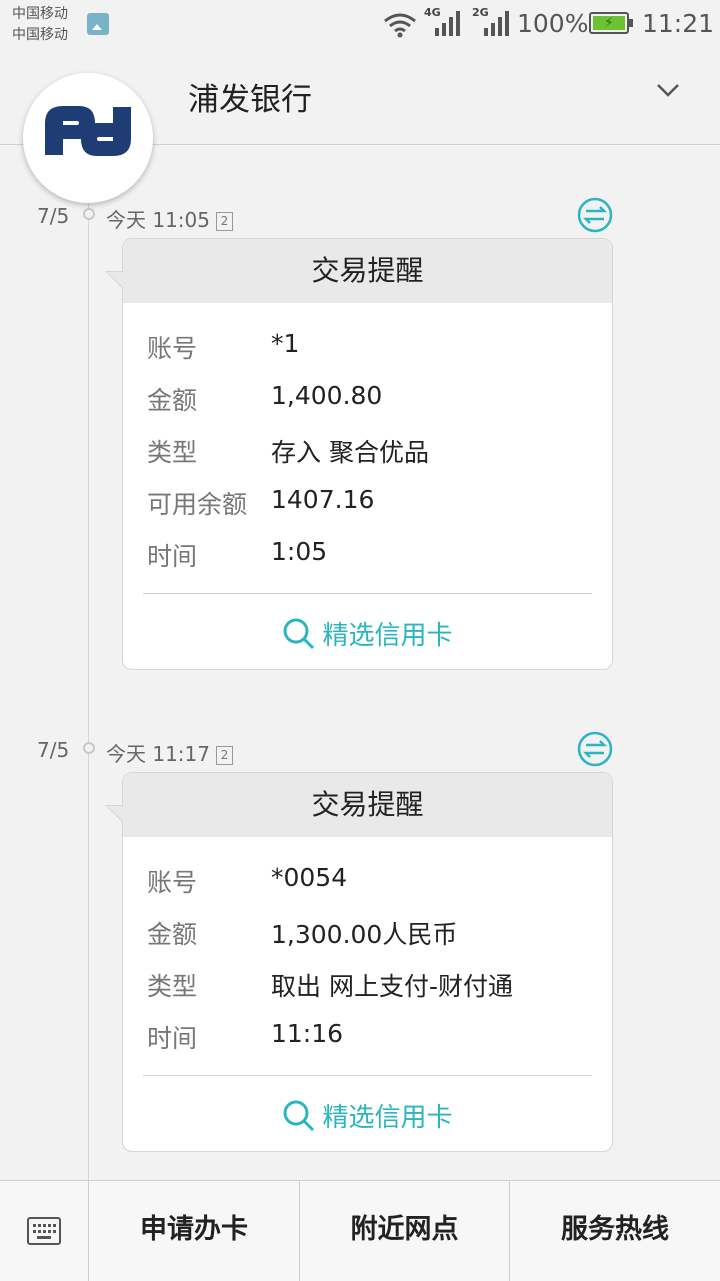 The width and height of the screenshot is (720, 1281). Describe the element at coordinates (615, 1231) in the screenshot. I see `service-hotline-button: 服务热线` at that location.